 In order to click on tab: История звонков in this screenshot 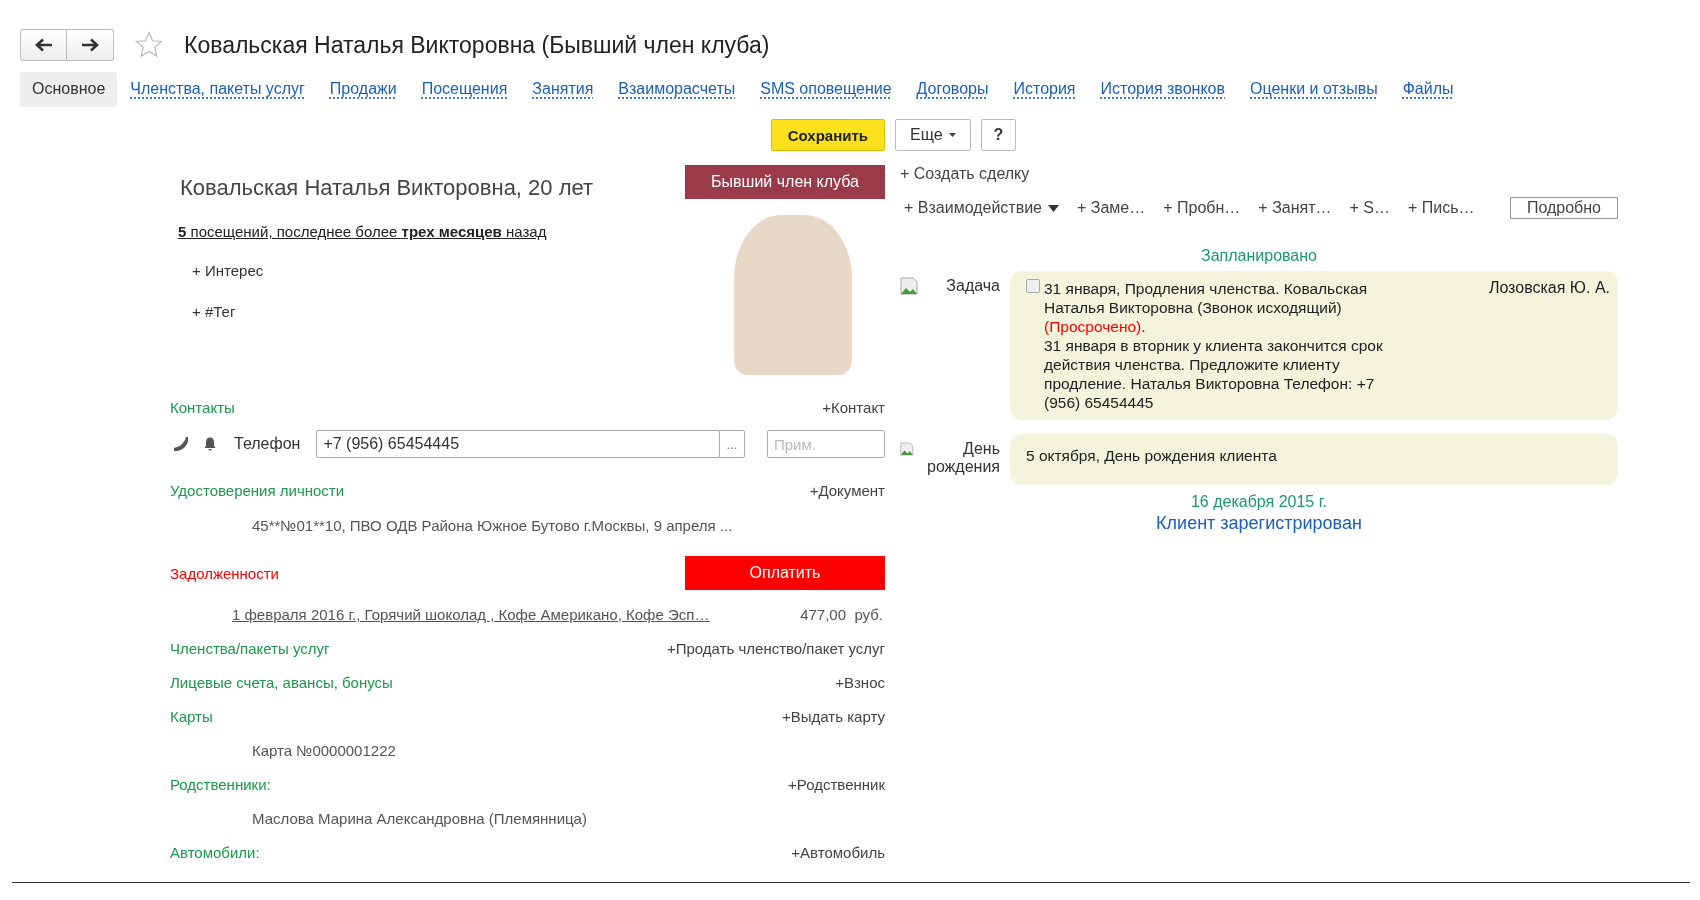, I will do `click(1162, 89)`.